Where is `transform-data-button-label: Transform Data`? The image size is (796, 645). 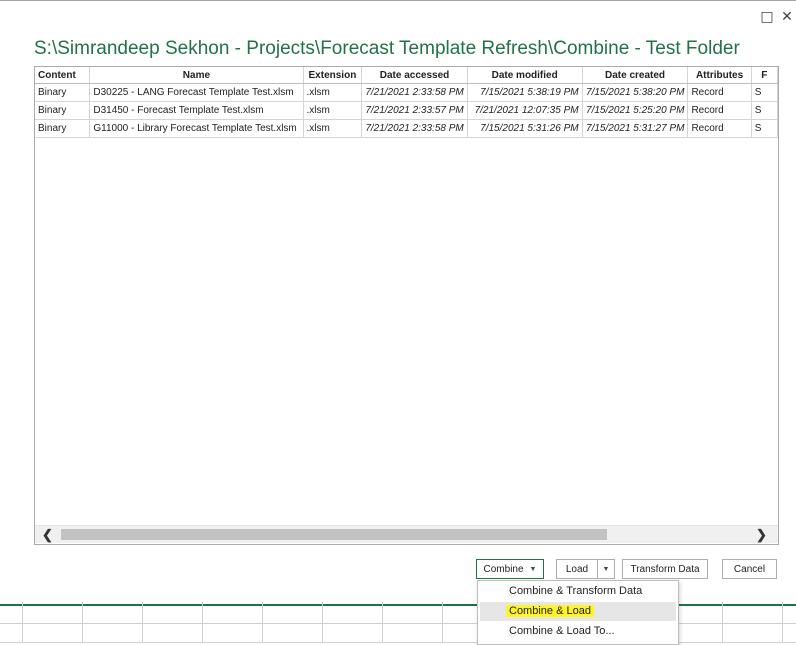
transform-data-button-label: Transform Data is located at coordinates (665, 569).